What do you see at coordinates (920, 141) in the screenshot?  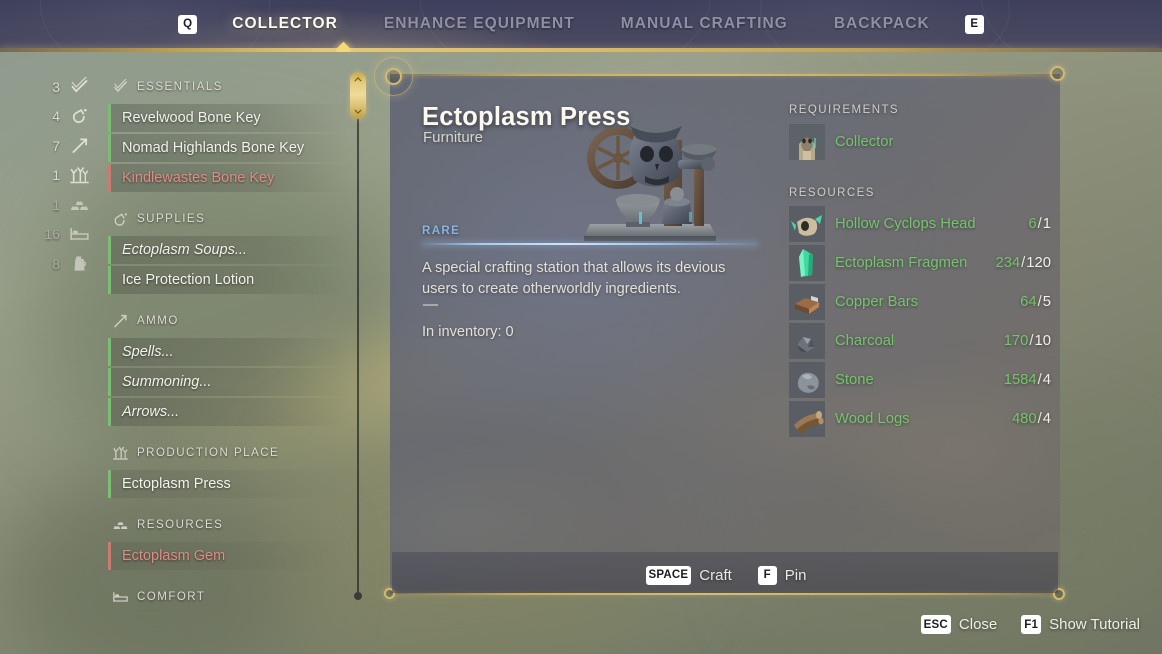 I see `requirement-row: Collector` at bounding box center [920, 141].